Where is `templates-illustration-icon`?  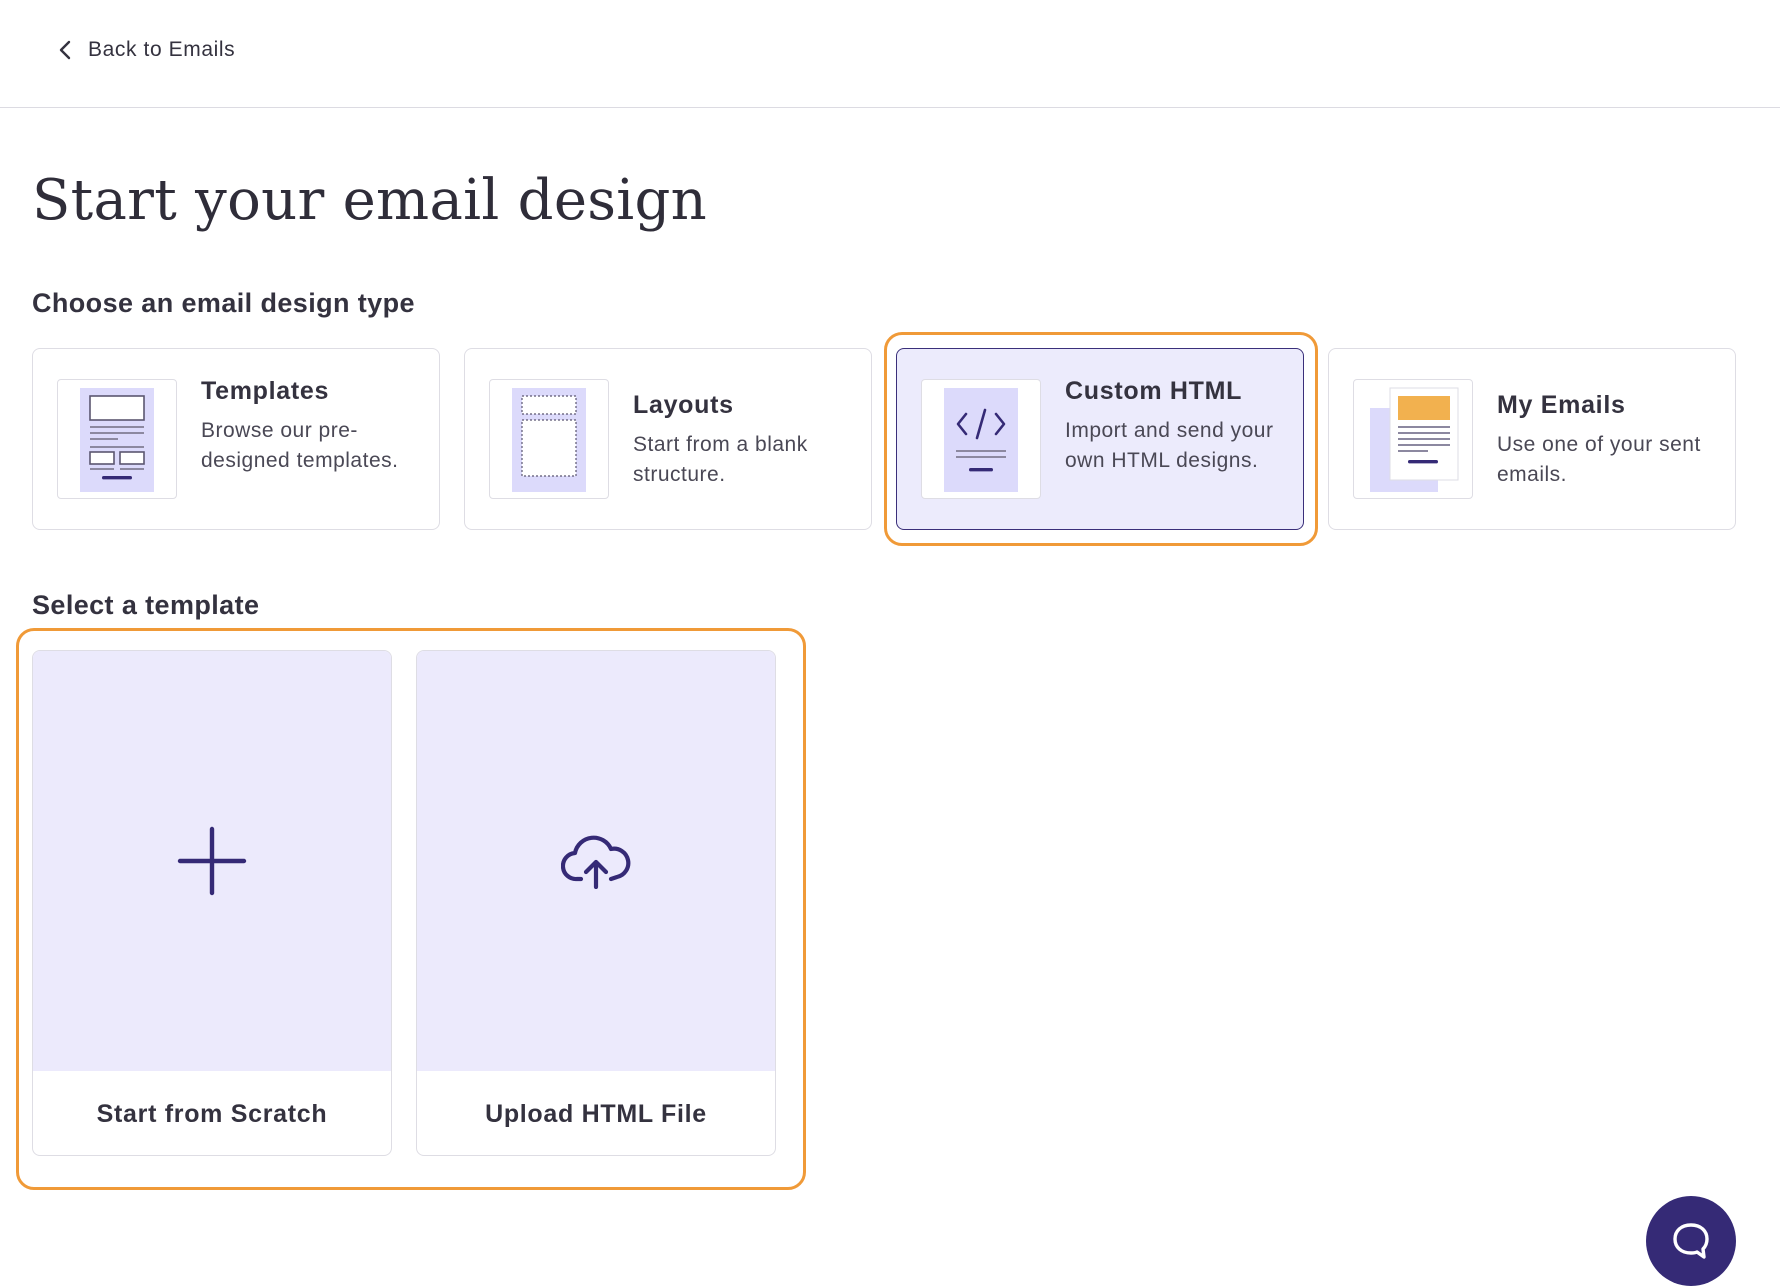 templates-illustration-icon is located at coordinates (117, 440).